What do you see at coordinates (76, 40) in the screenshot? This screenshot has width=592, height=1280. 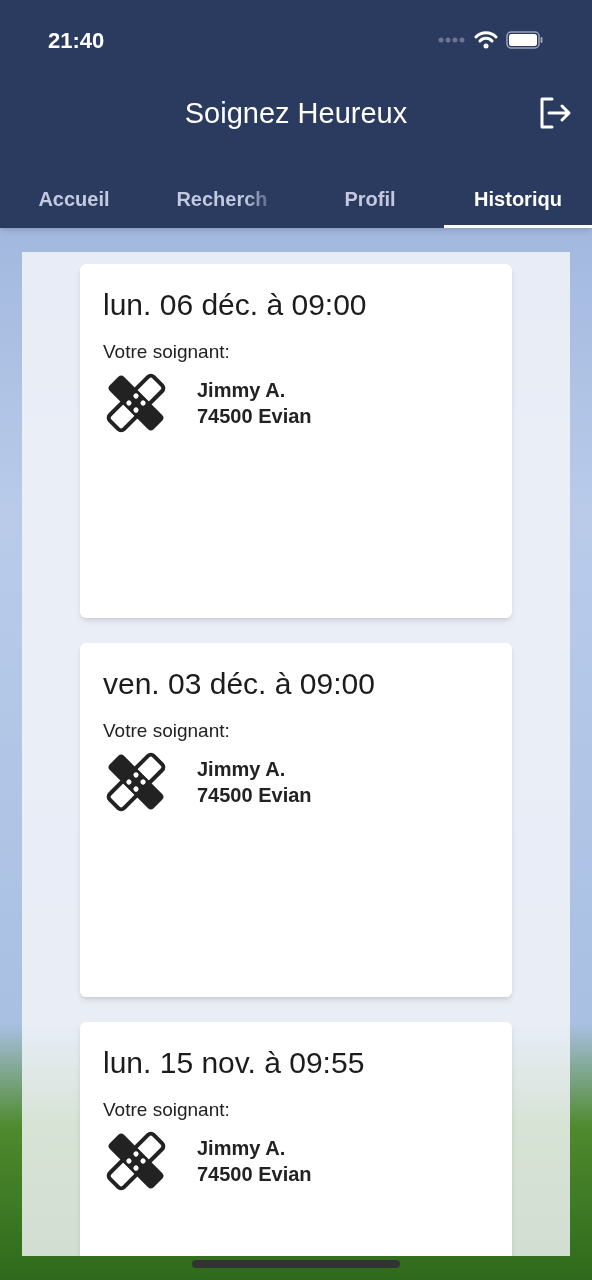 I see `status-time: 21:40` at bounding box center [76, 40].